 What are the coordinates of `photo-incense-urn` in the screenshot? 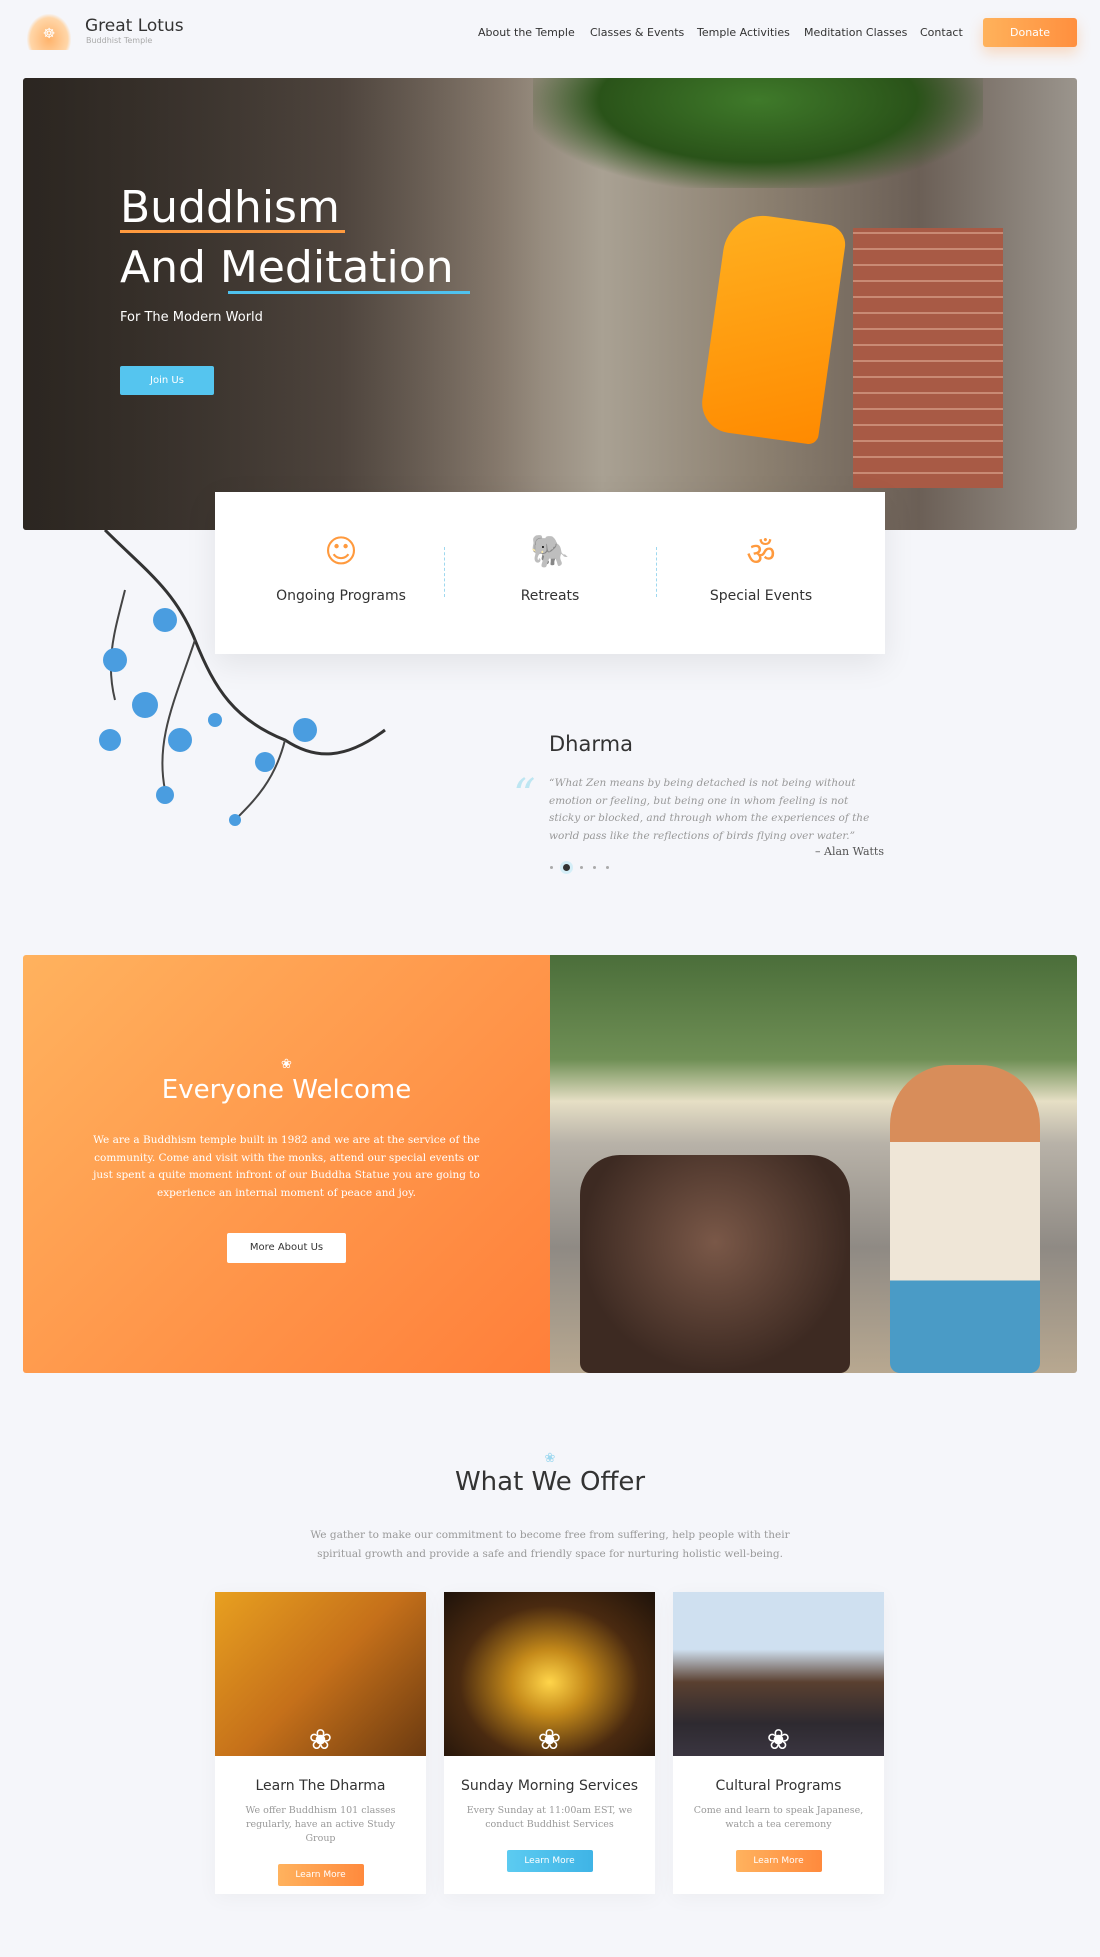 It's located at (715, 1264).